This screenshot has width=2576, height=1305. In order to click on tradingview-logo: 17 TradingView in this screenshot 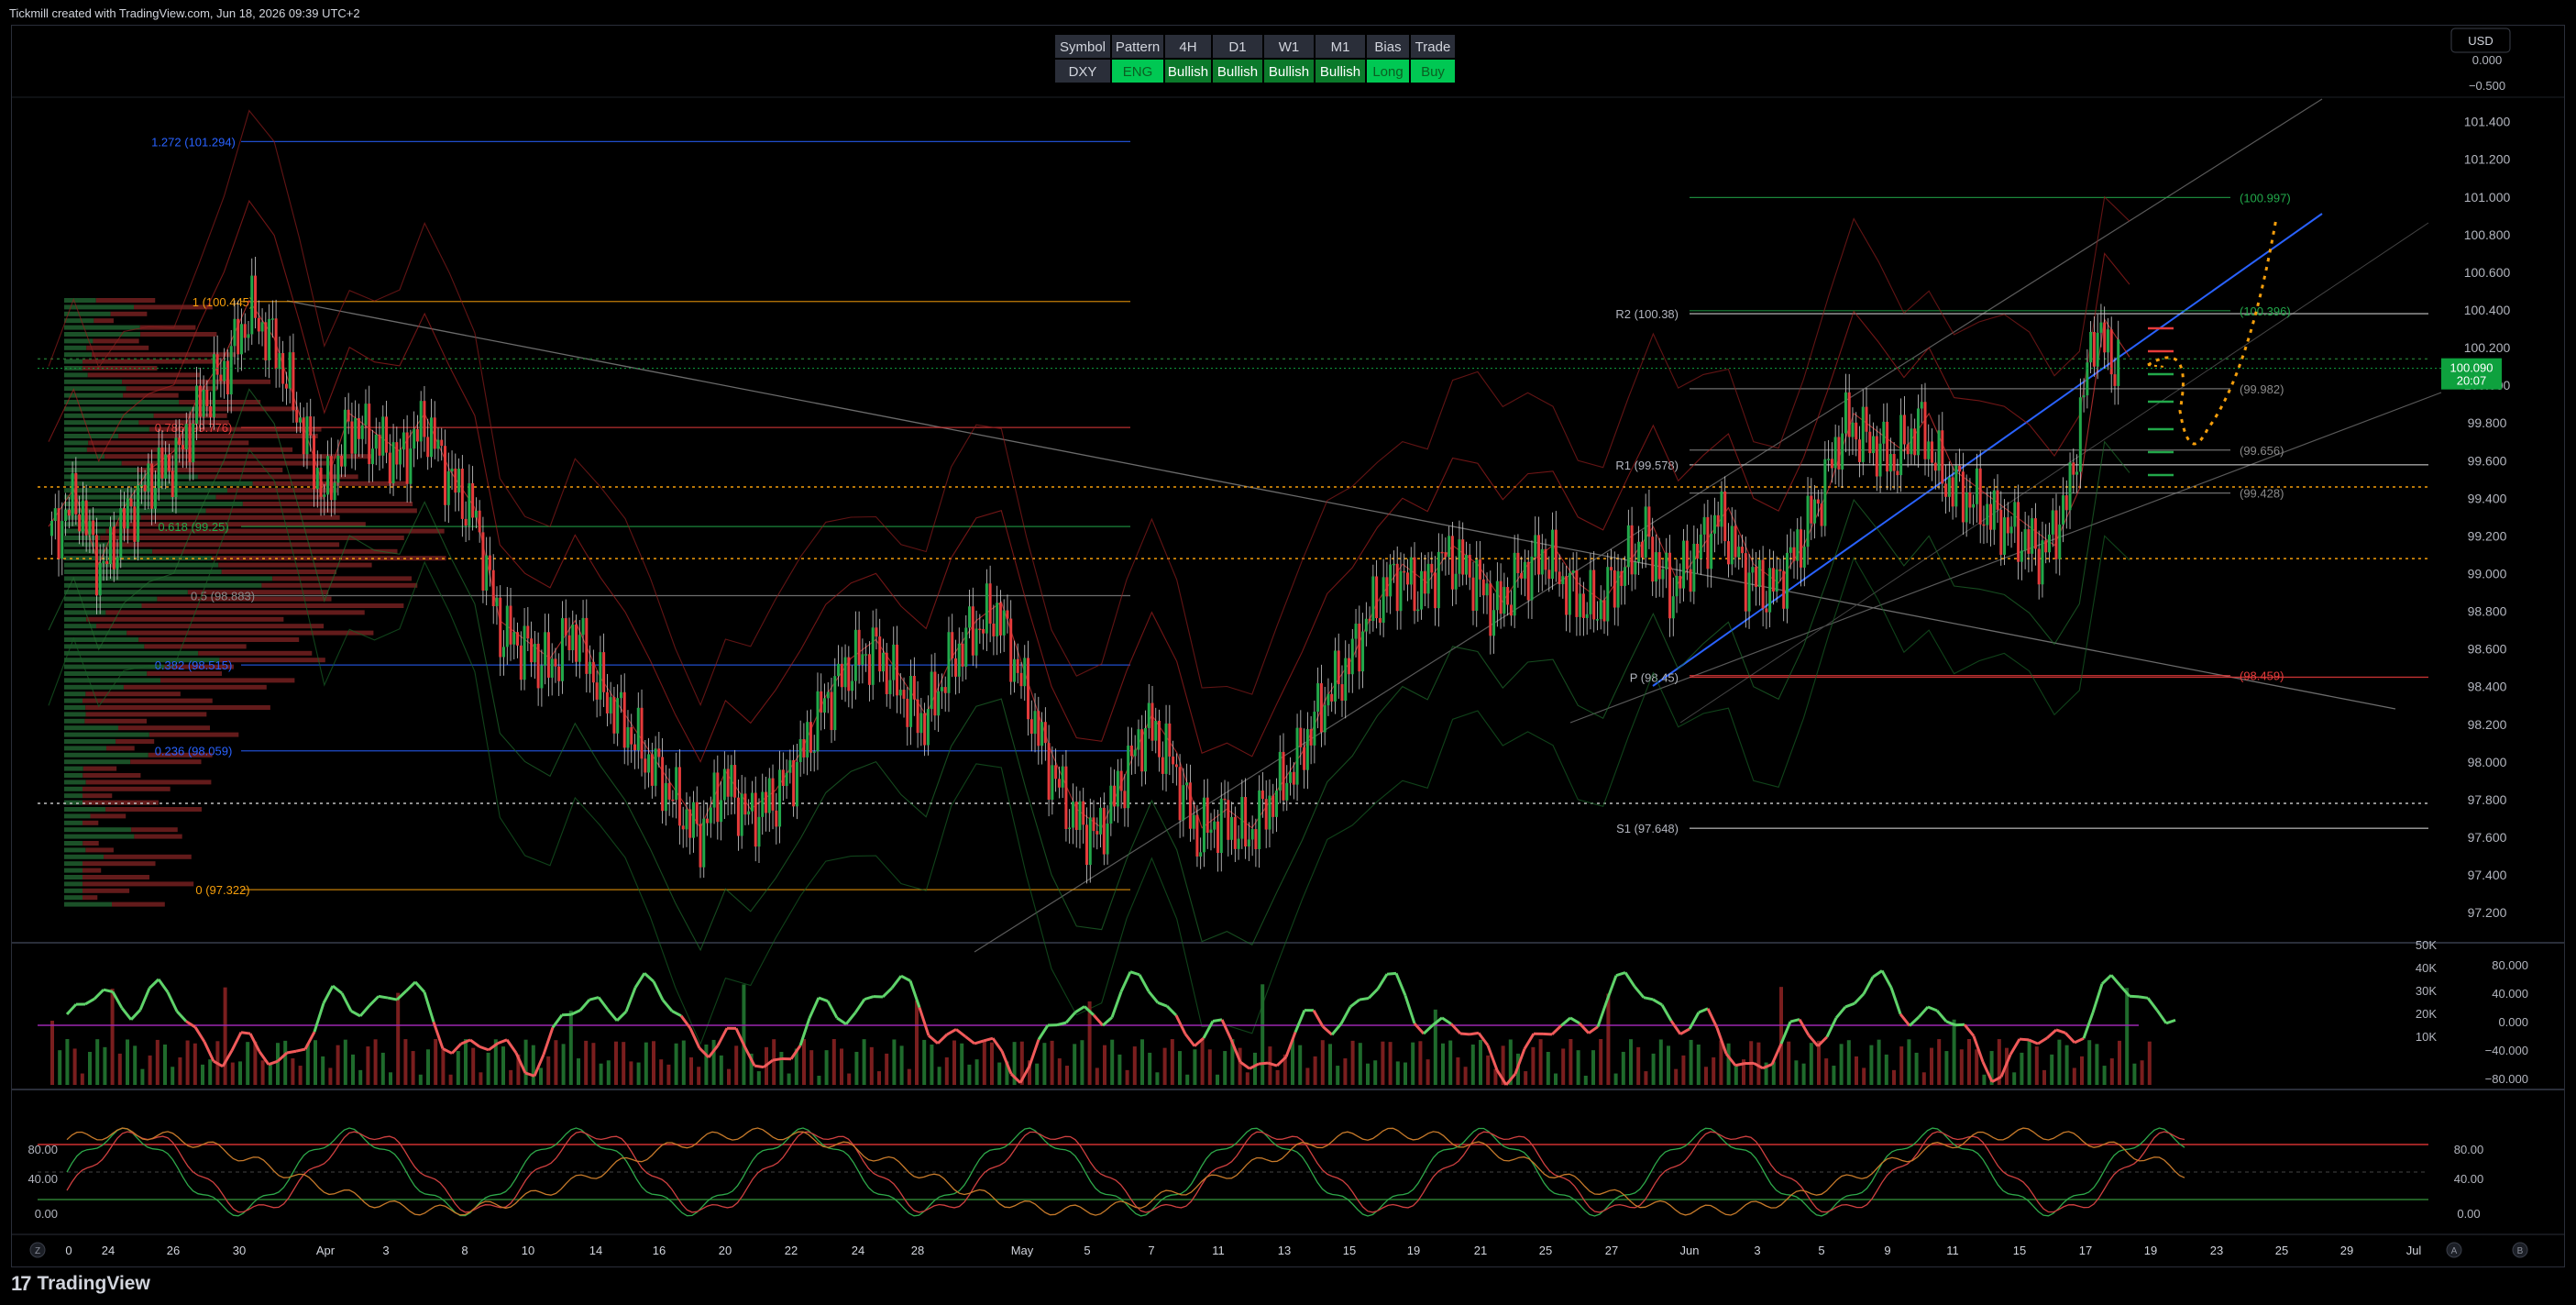, I will do `click(81, 1283)`.